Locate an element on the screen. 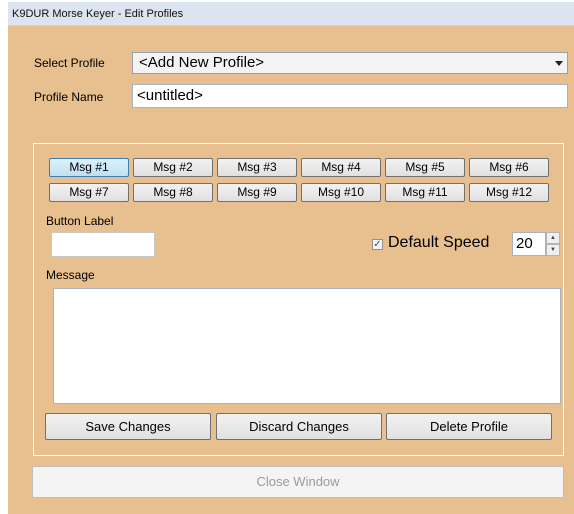 Image resolution: width=574 pixels, height=514 pixels. window-title: K9DUR Morse Keyer - Edit Profiles is located at coordinates (291, 14).